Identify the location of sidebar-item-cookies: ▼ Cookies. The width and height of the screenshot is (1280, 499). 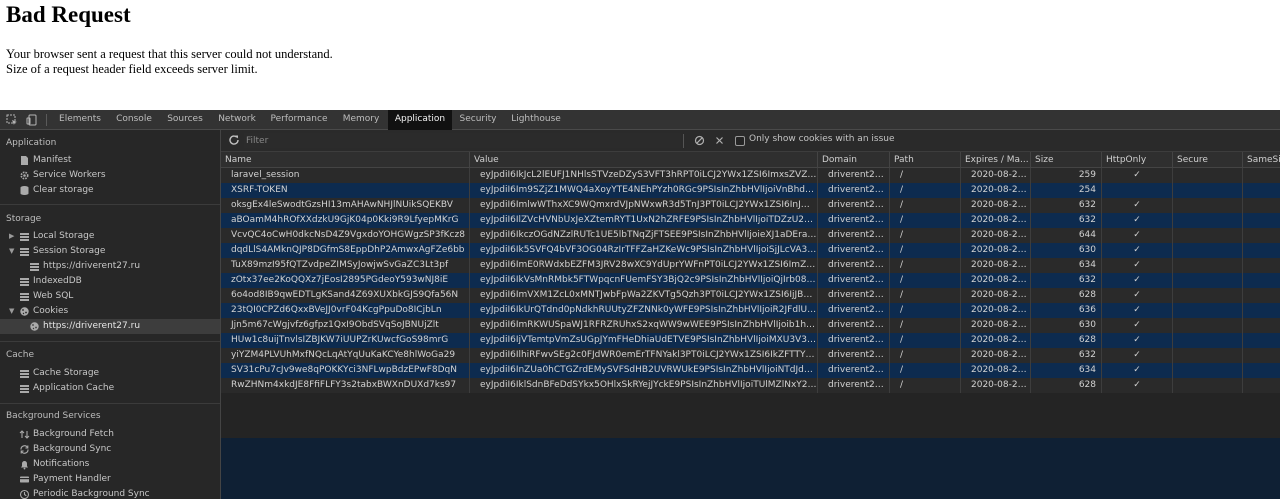
(110, 311).